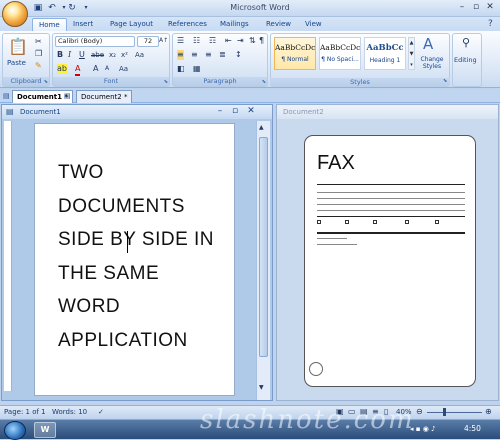  I want to click on scroll-thumb, so click(263, 247).